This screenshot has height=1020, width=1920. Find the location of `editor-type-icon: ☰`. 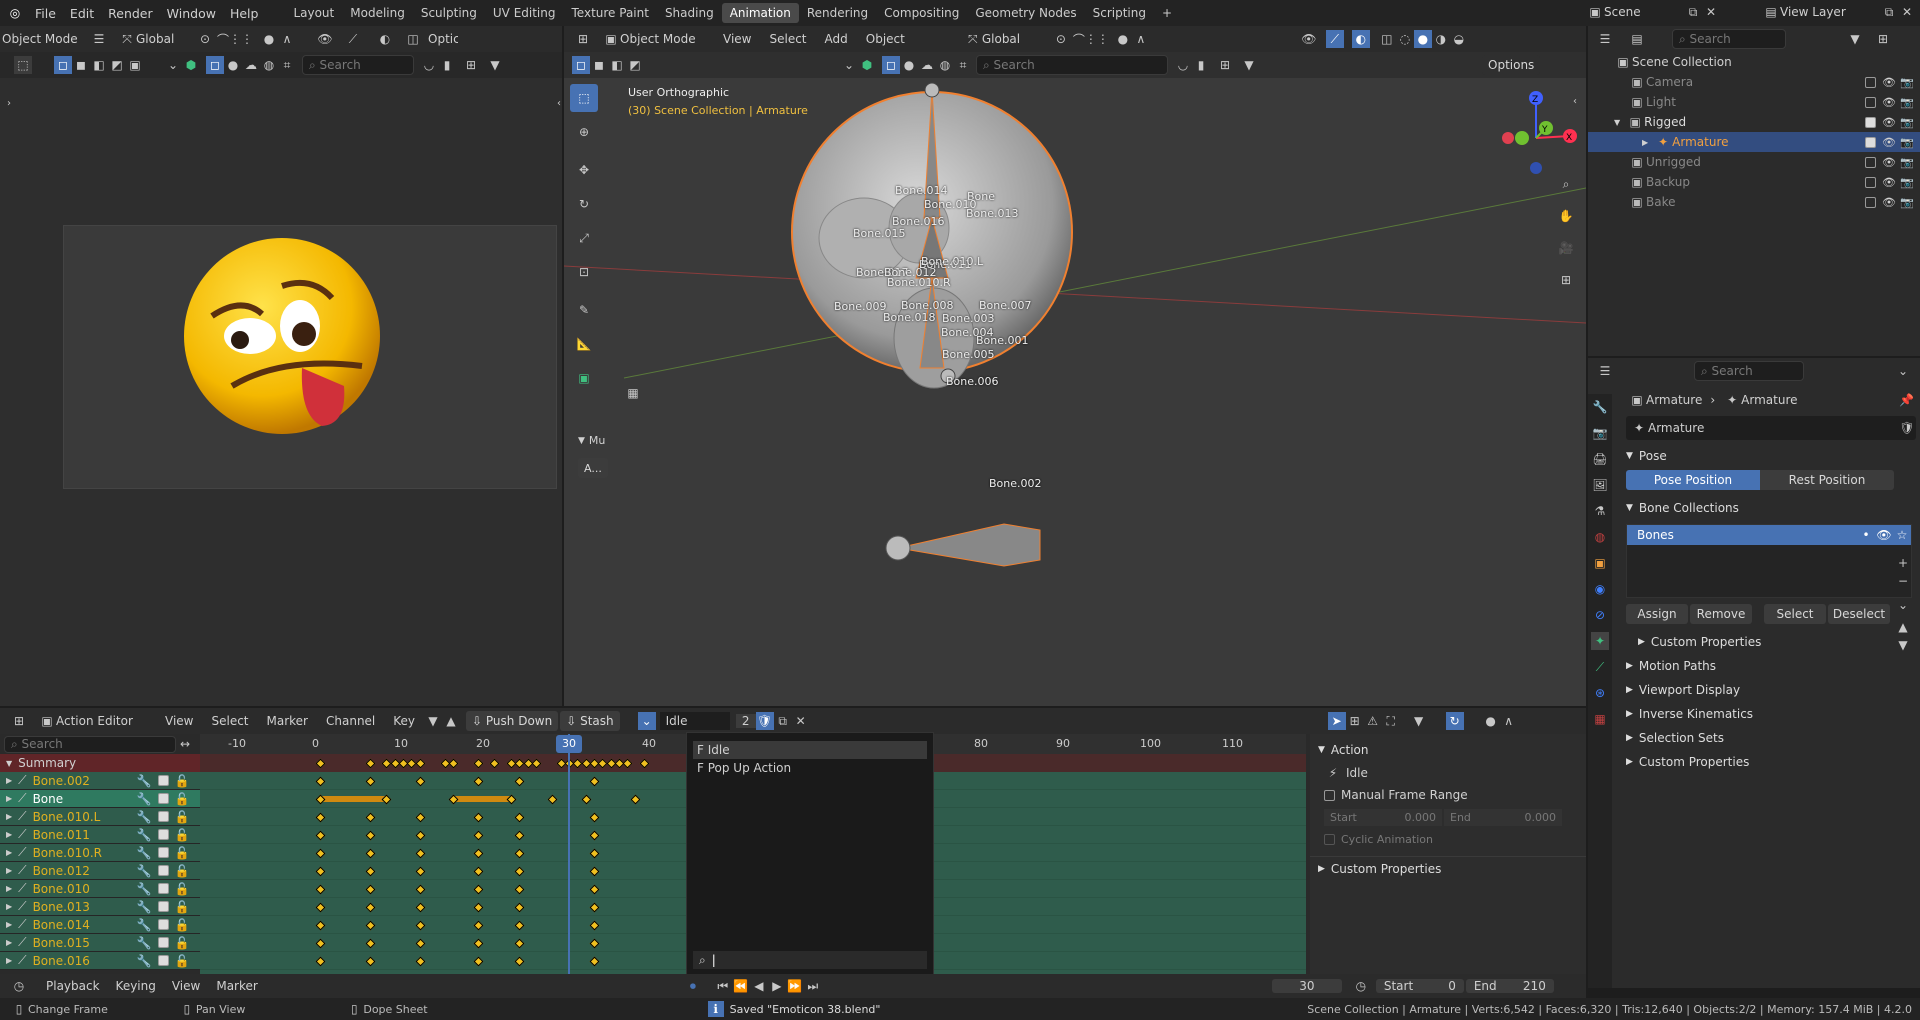

editor-type-icon: ☰ is located at coordinates (1605, 371).